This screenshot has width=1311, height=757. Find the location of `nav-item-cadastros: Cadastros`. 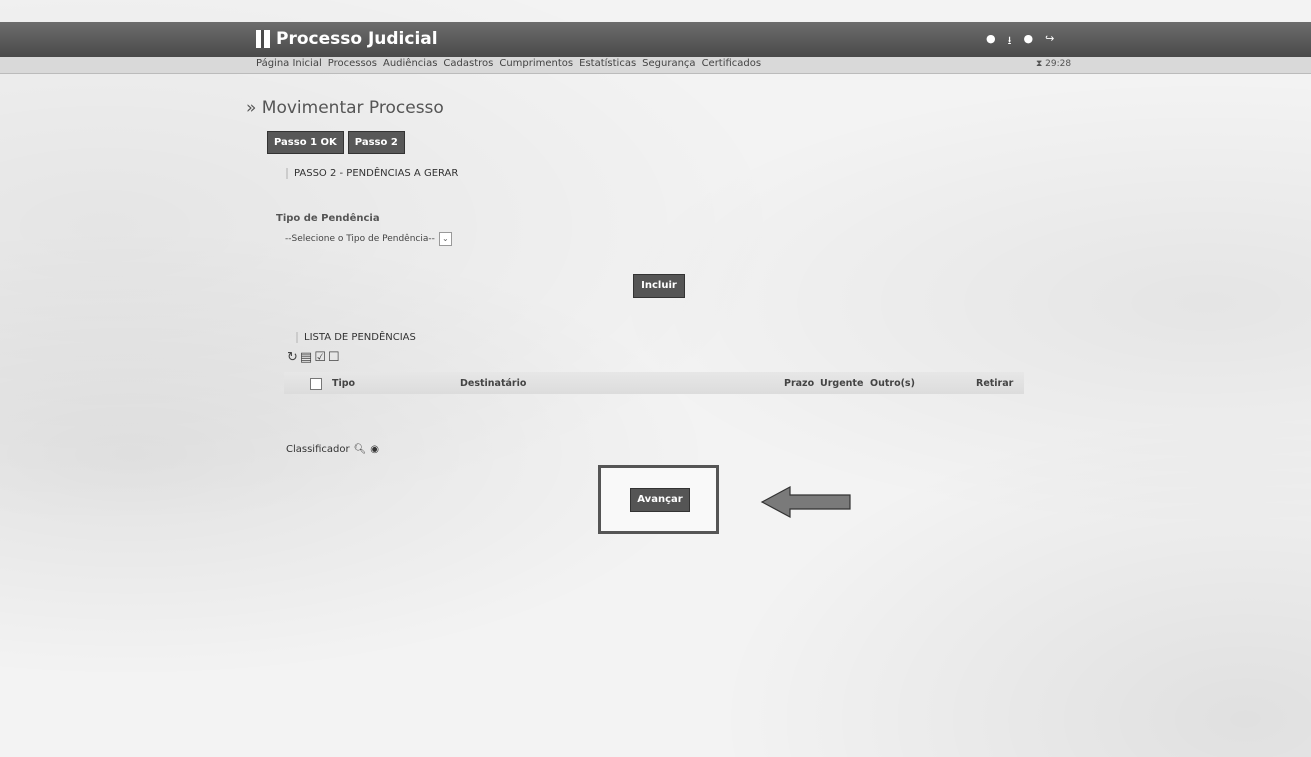

nav-item-cadastros: Cadastros is located at coordinates (468, 63).